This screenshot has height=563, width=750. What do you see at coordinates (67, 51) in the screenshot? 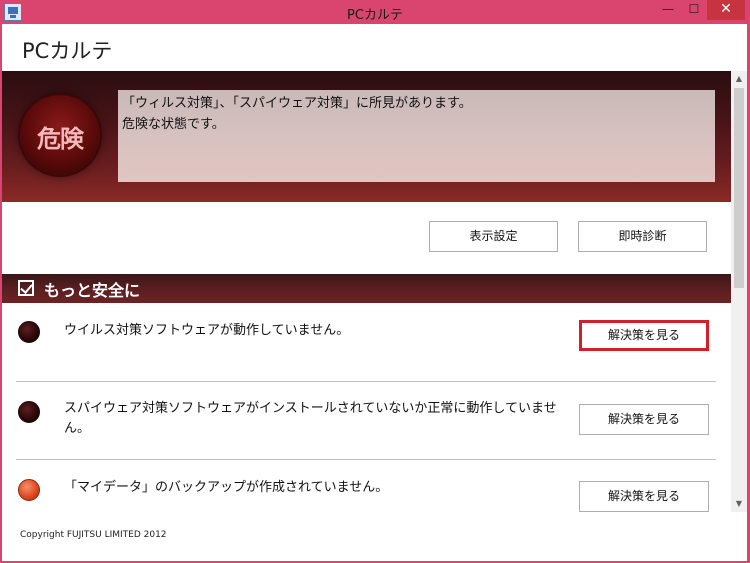
I see `app-title: PCカルテ` at bounding box center [67, 51].